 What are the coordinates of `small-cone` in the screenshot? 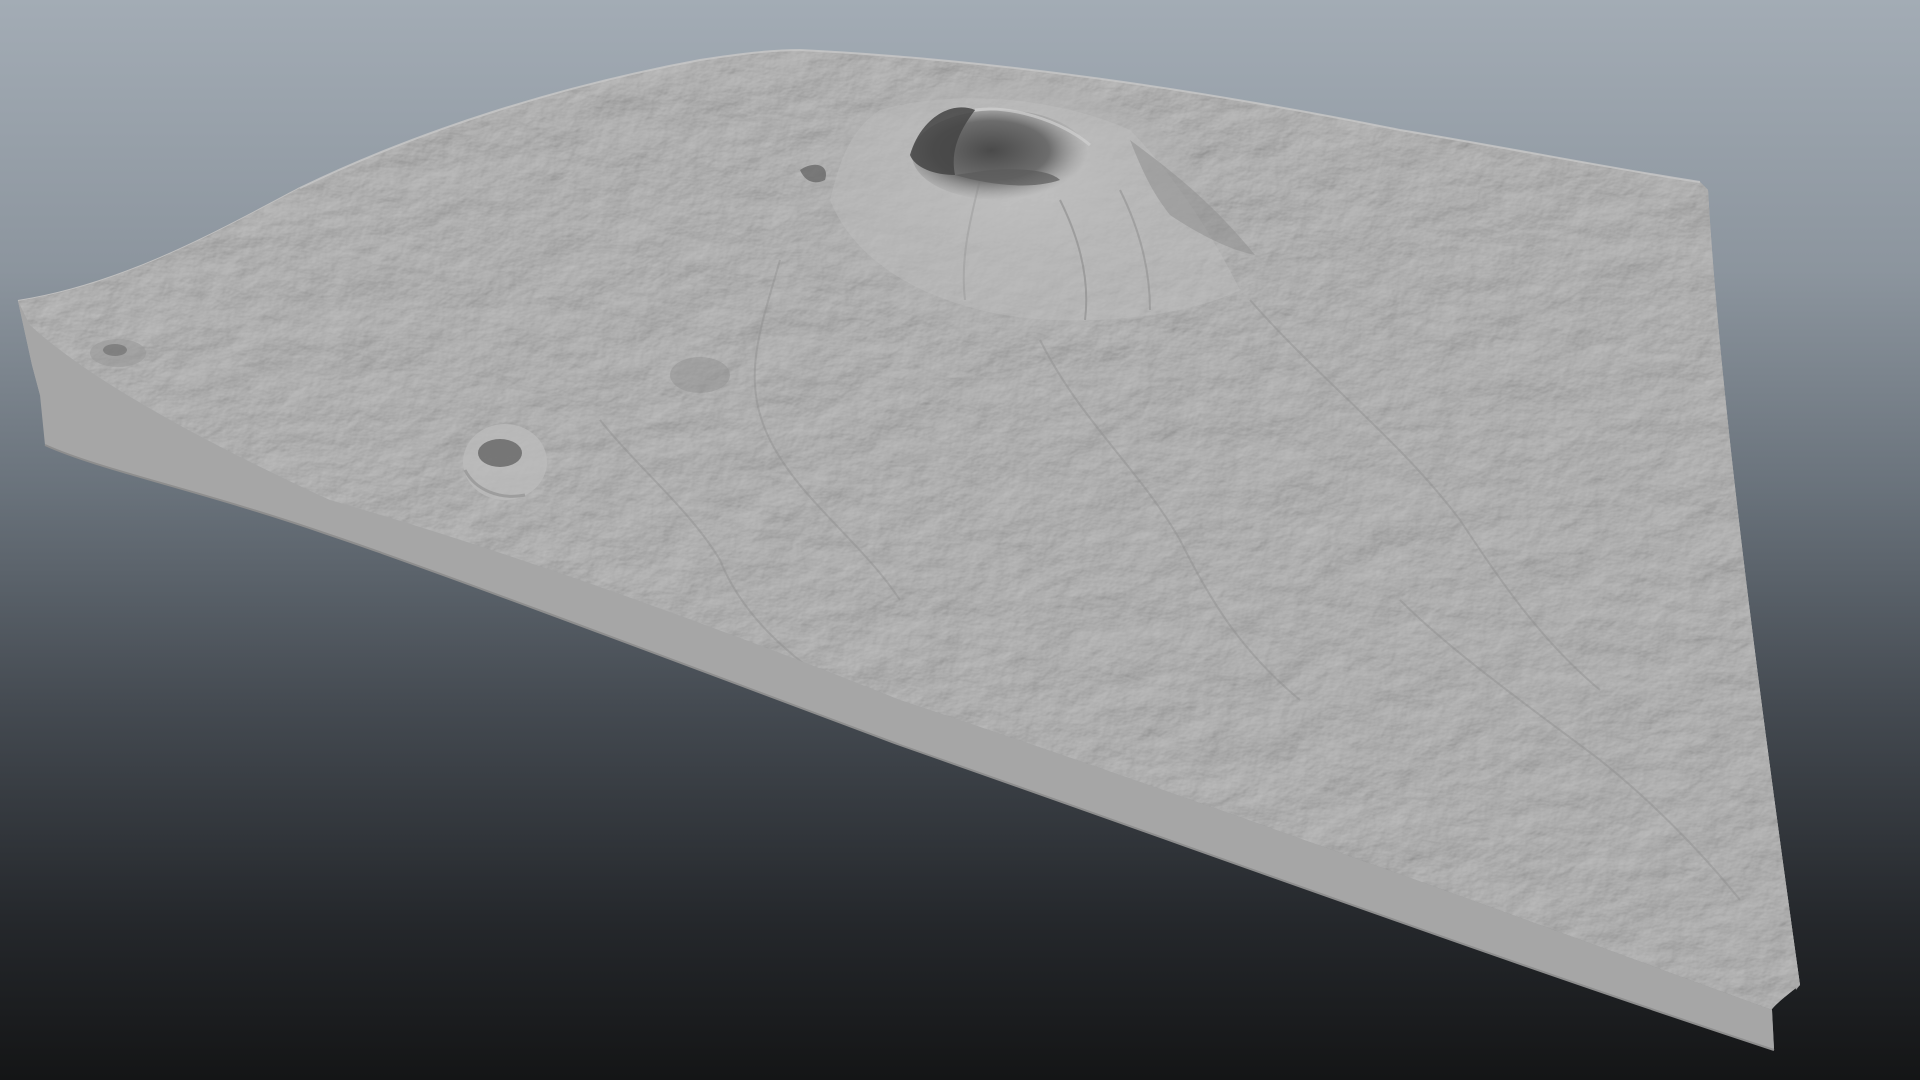 It's located at (118, 353).